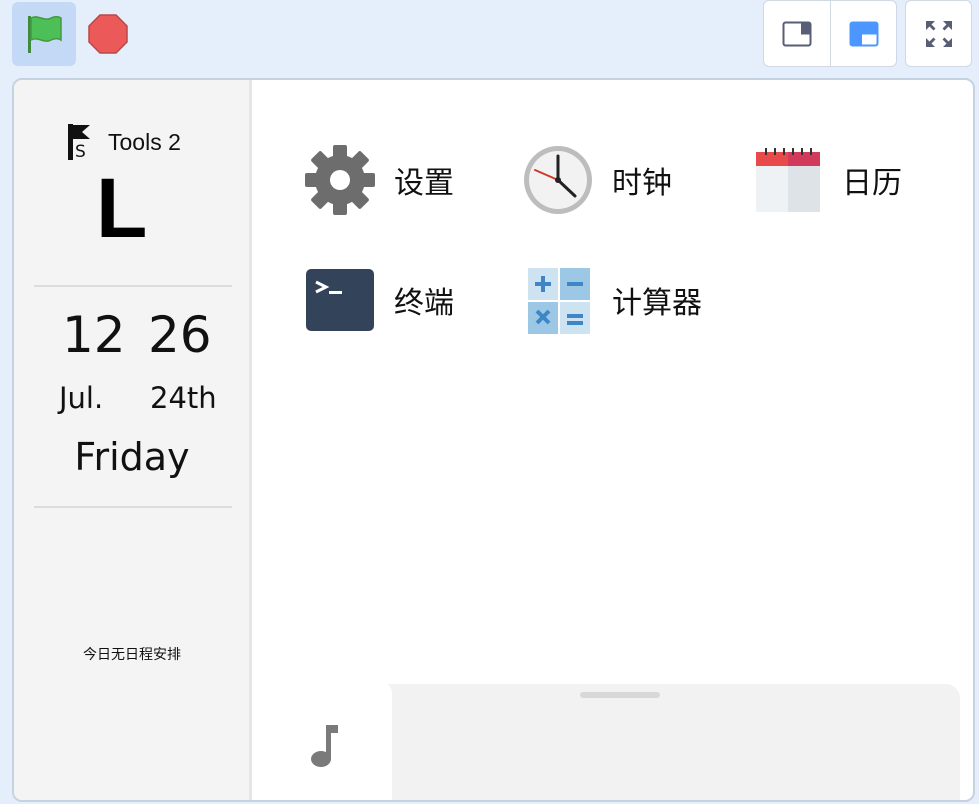 Image resolution: width=979 pixels, height=804 pixels. Describe the element at coordinates (424, 303) in the screenshot. I see `app-label: 终端` at that location.